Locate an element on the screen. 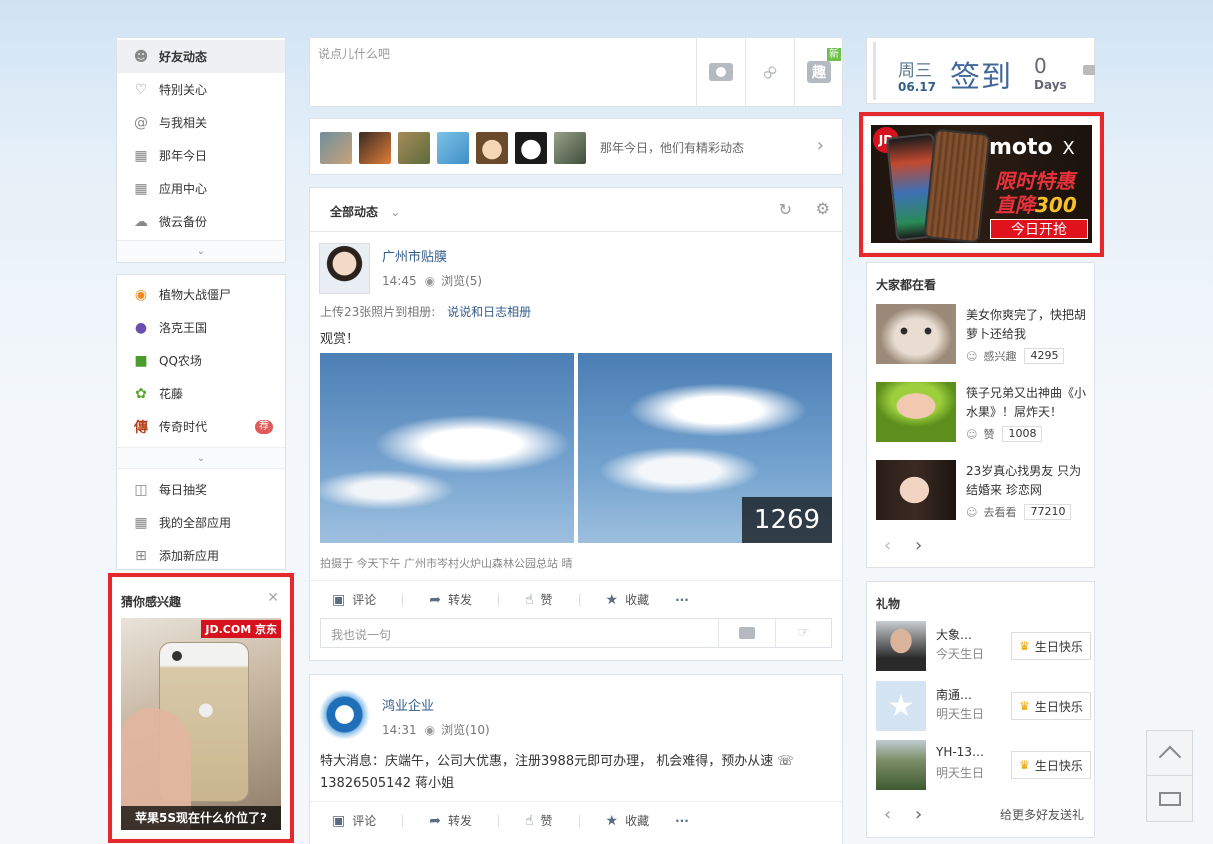 The width and height of the screenshot is (1213, 844). memories-bar: 那年今日，他们有精彩动态 › is located at coordinates (576, 146).